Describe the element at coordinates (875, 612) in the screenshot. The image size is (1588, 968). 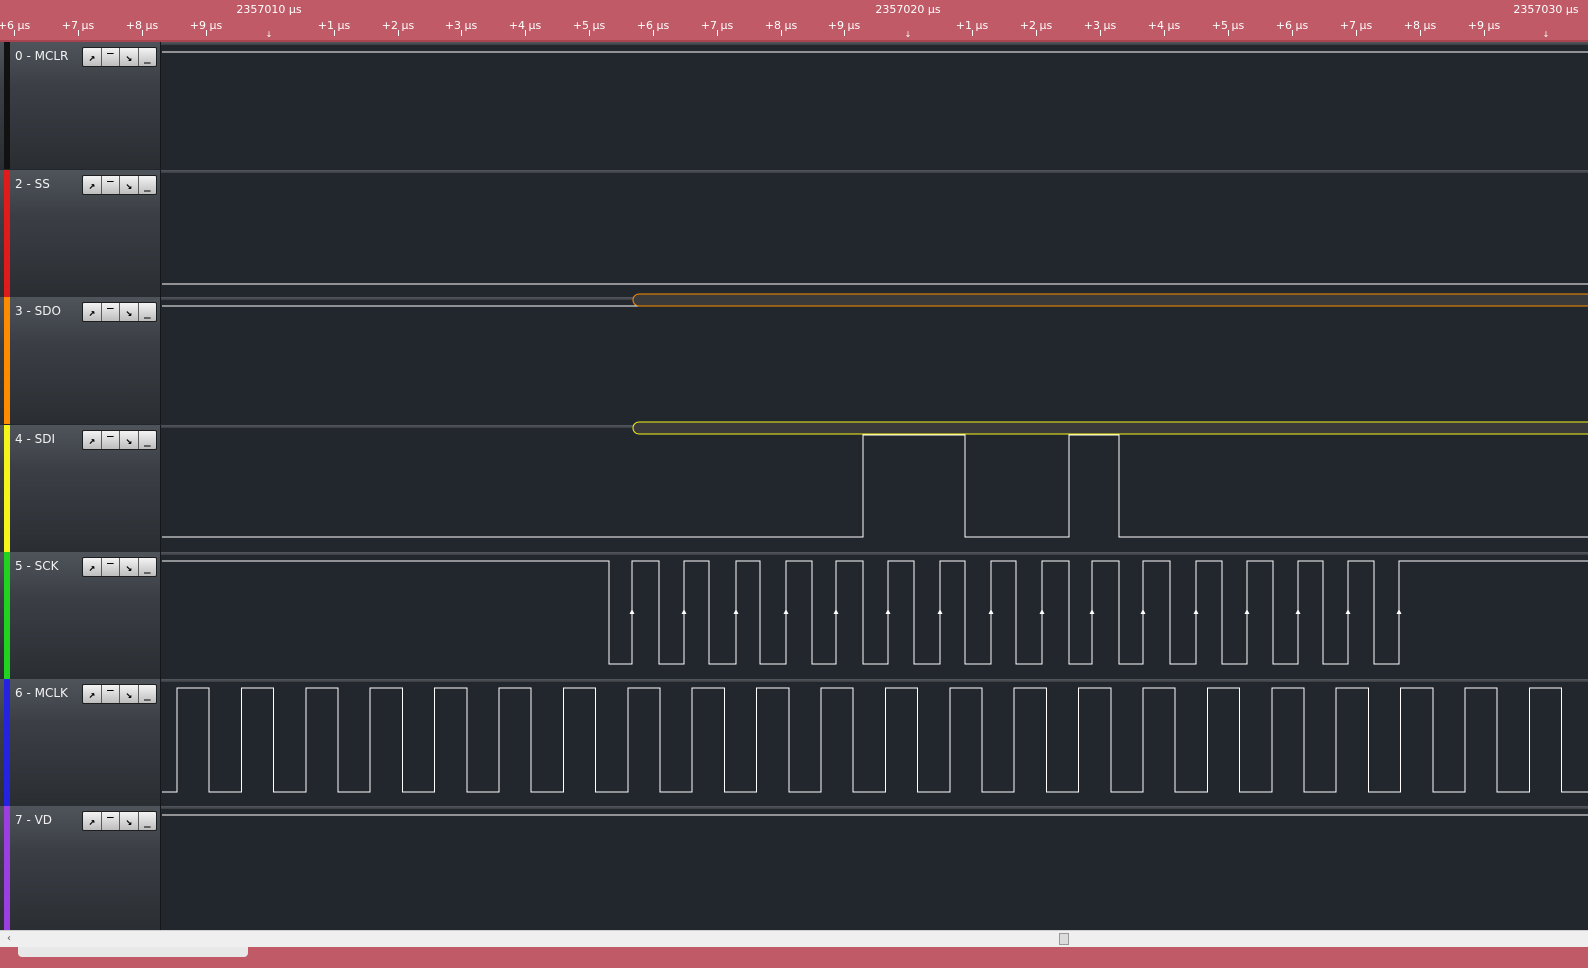
I see `sck-waveform` at that location.